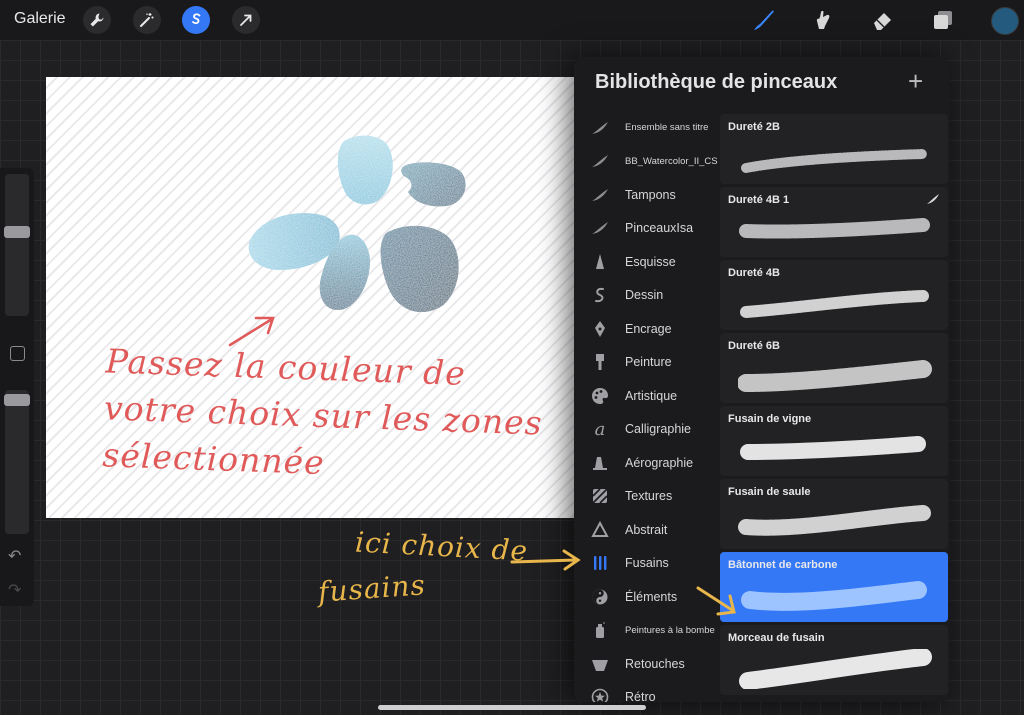 Image resolution: width=1024 pixels, height=715 pixels. Describe the element at coordinates (647, 229) in the screenshot. I see `brush-set-item: PinceauxIsa` at that location.